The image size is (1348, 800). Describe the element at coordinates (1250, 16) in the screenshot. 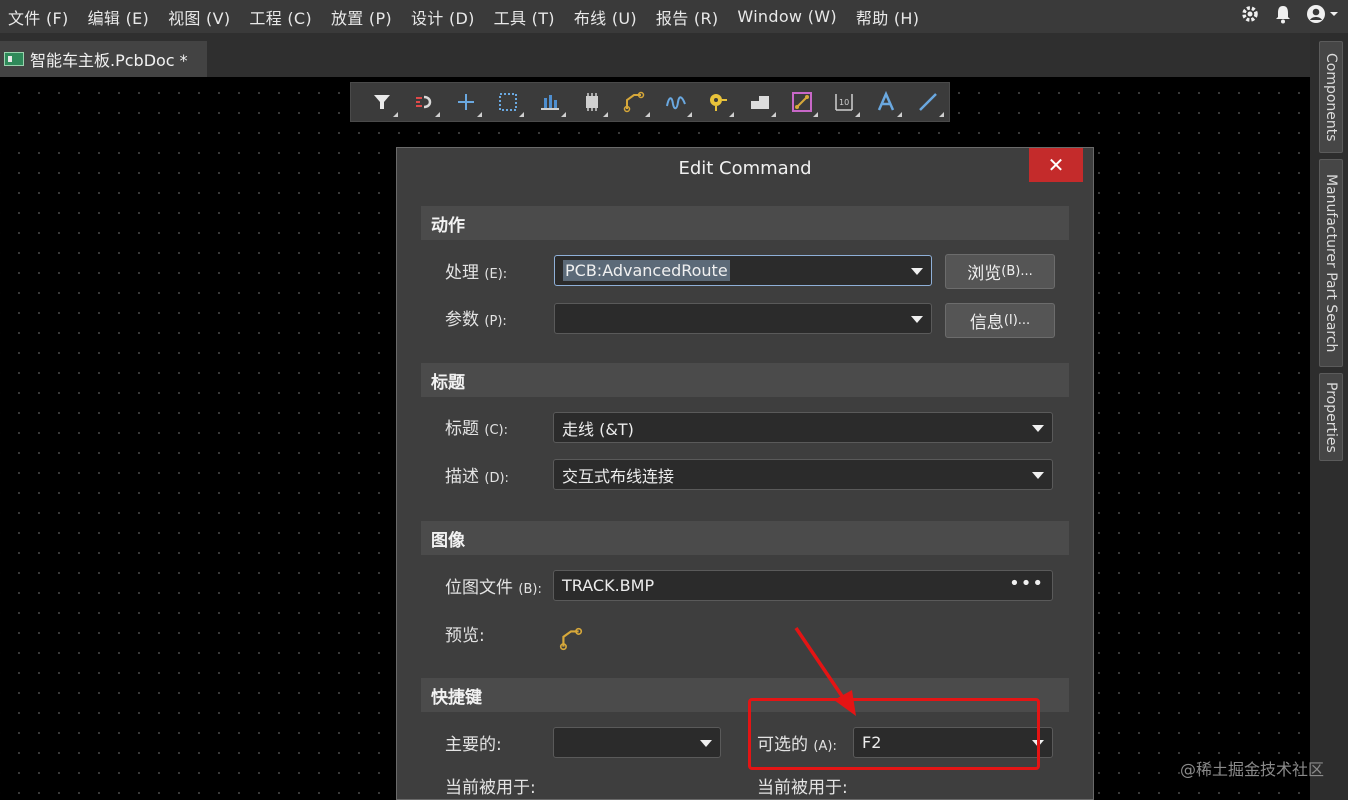

I see `gear-icon` at that location.